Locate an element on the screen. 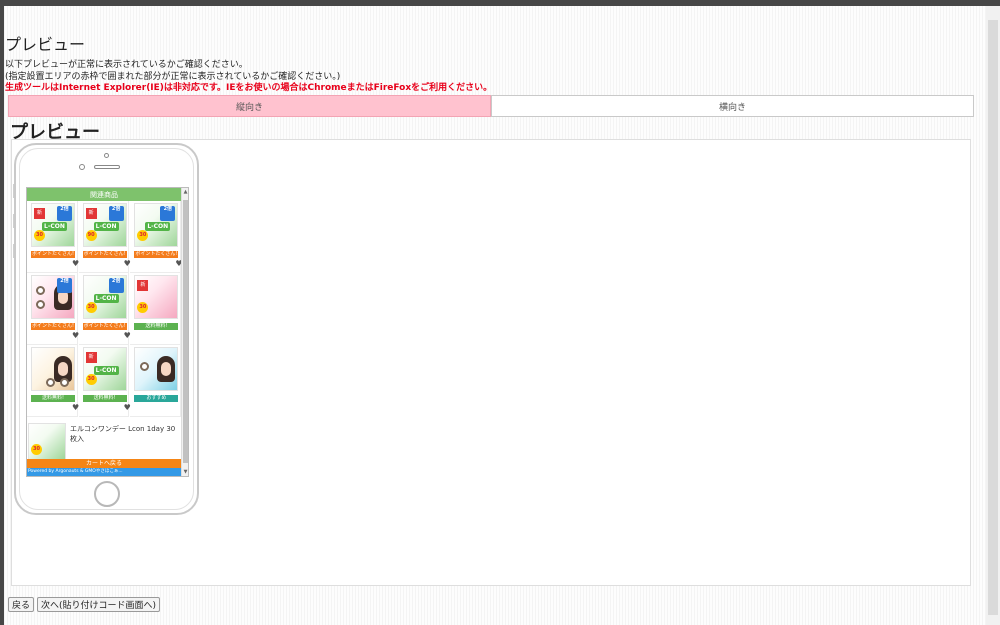 This screenshot has width=1000, height=625. page-title: プレビュー is located at coordinates (45, 44).